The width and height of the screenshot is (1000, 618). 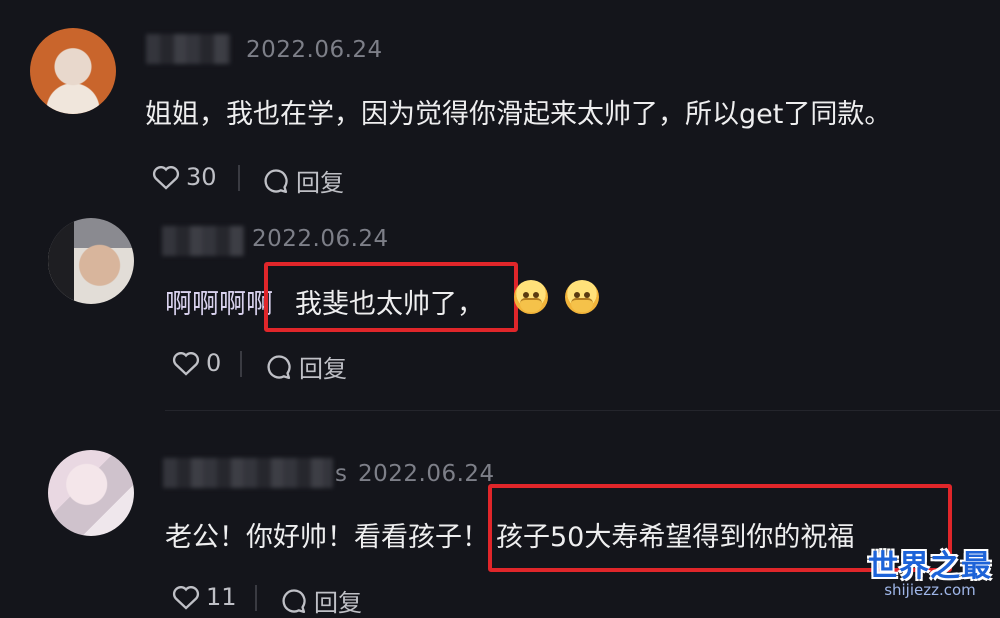 What do you see at coordinates (201, 177) in the screenshot?
I see `like-count: 30` at bounding box center [201, 177].